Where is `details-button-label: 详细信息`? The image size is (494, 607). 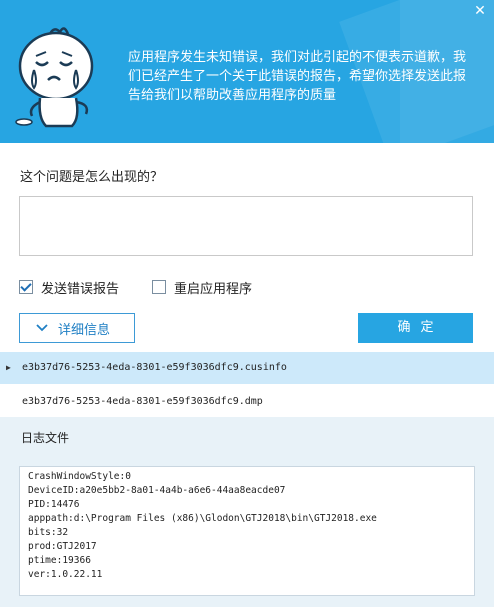
details-button-label: 详细信息 is located at coordinates (84, 330).